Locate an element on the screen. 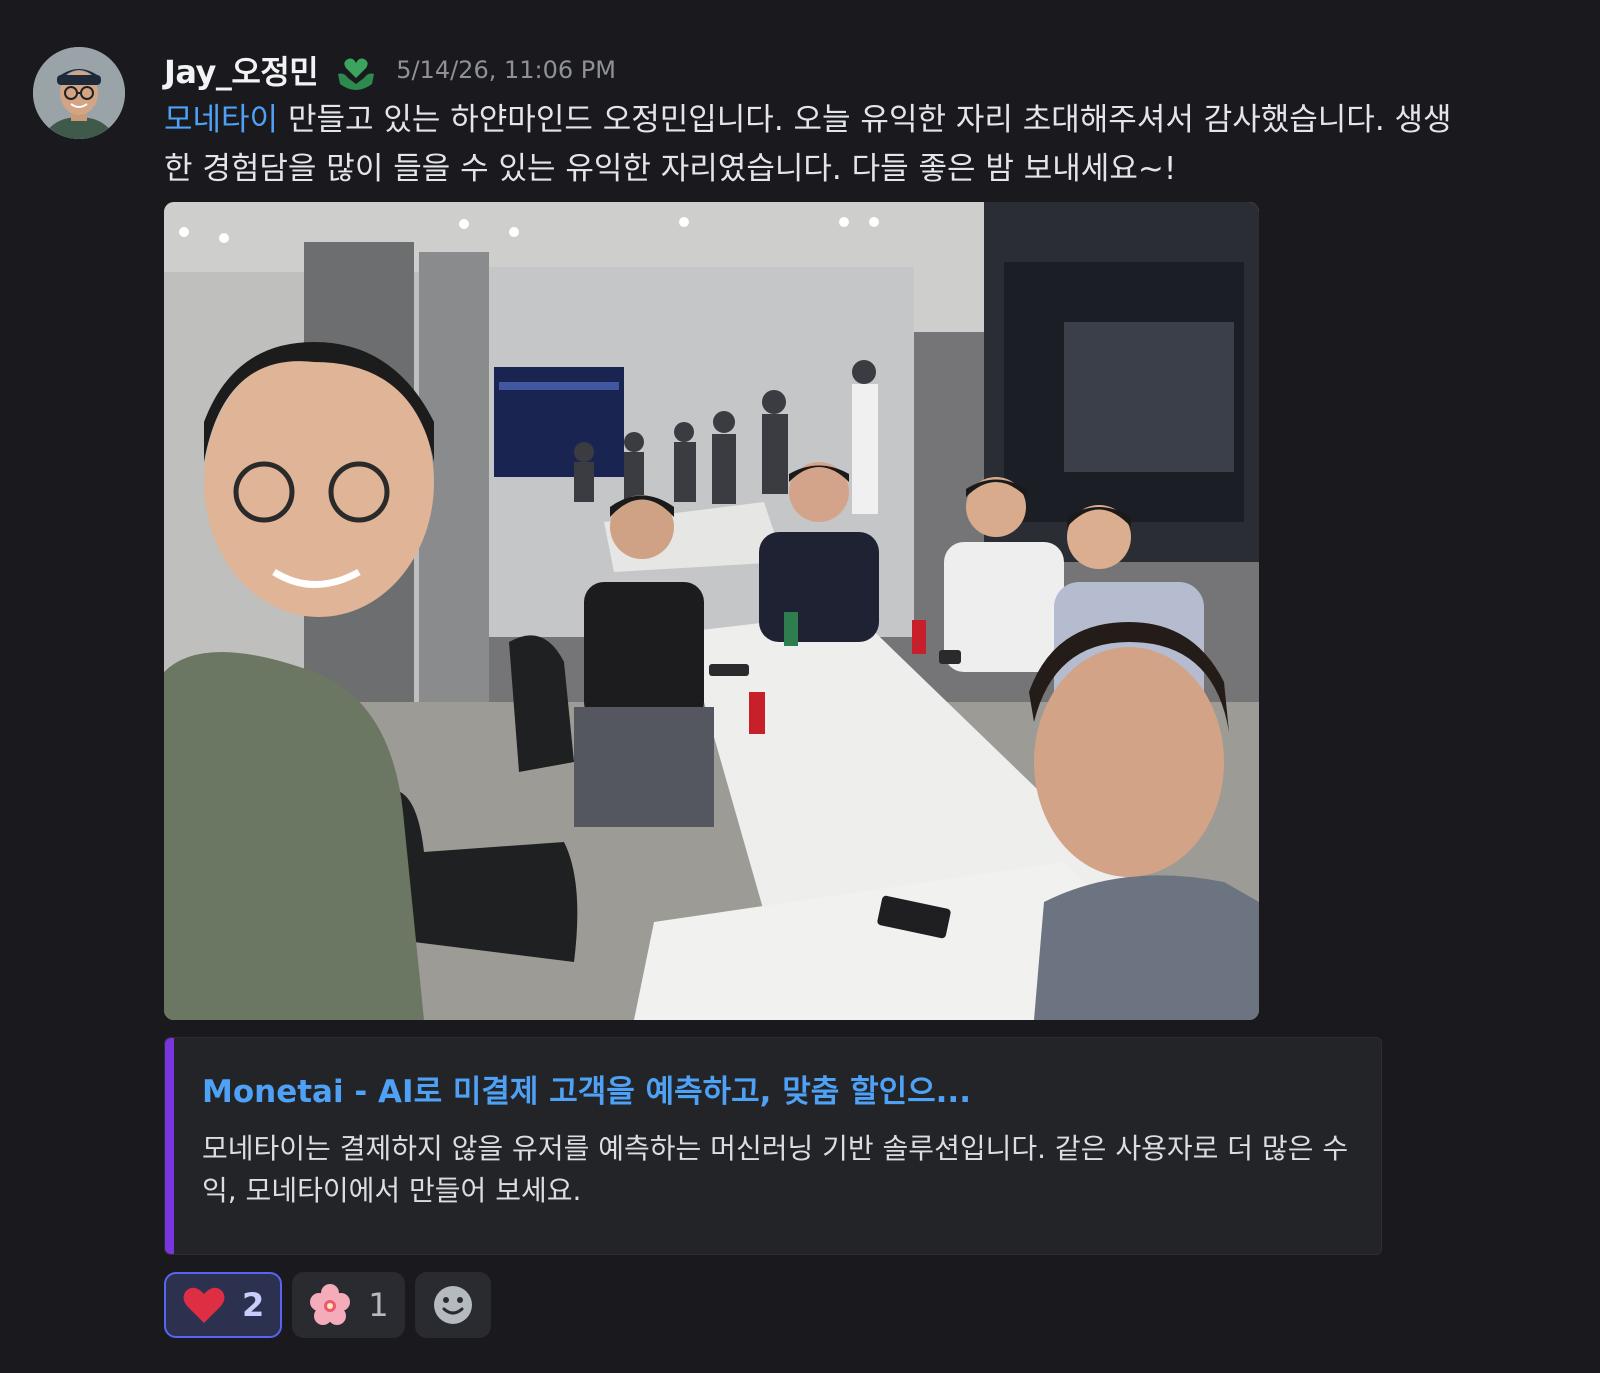 The height and width of the screenshot is (1373, 1600). user-avatar is located at coordinates (79, 93).